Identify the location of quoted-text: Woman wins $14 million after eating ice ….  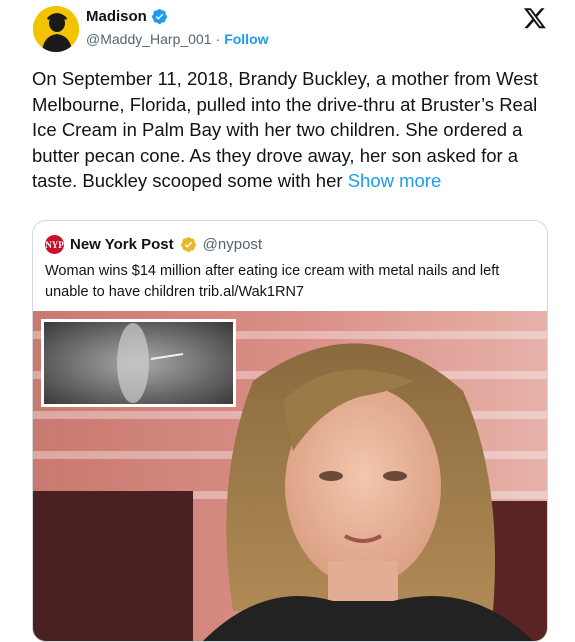
(272, 281).